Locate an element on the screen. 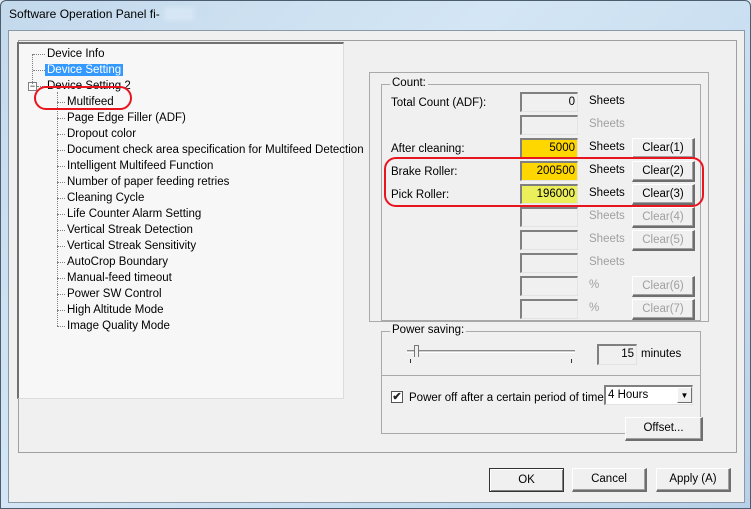 This screenshot has height=509, width=751. redacted-model-number is located at coordinates (179, 14).